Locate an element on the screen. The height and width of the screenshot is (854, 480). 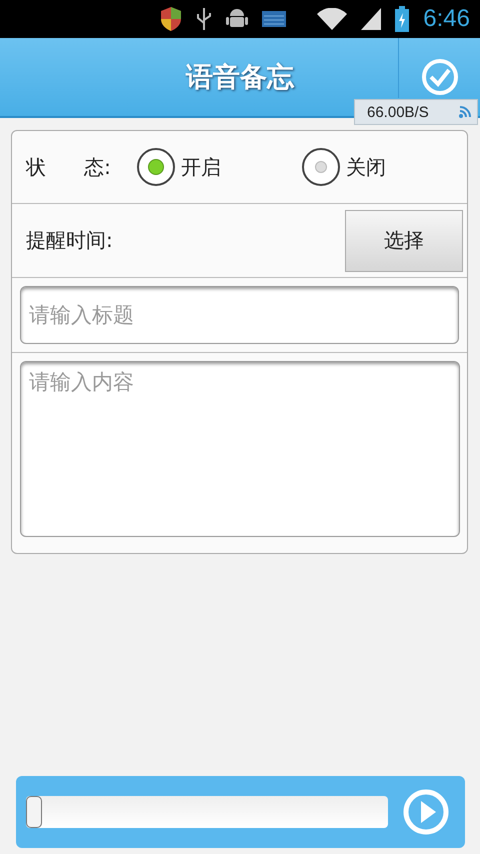
battery-icon is located at coordinates (402, 19).